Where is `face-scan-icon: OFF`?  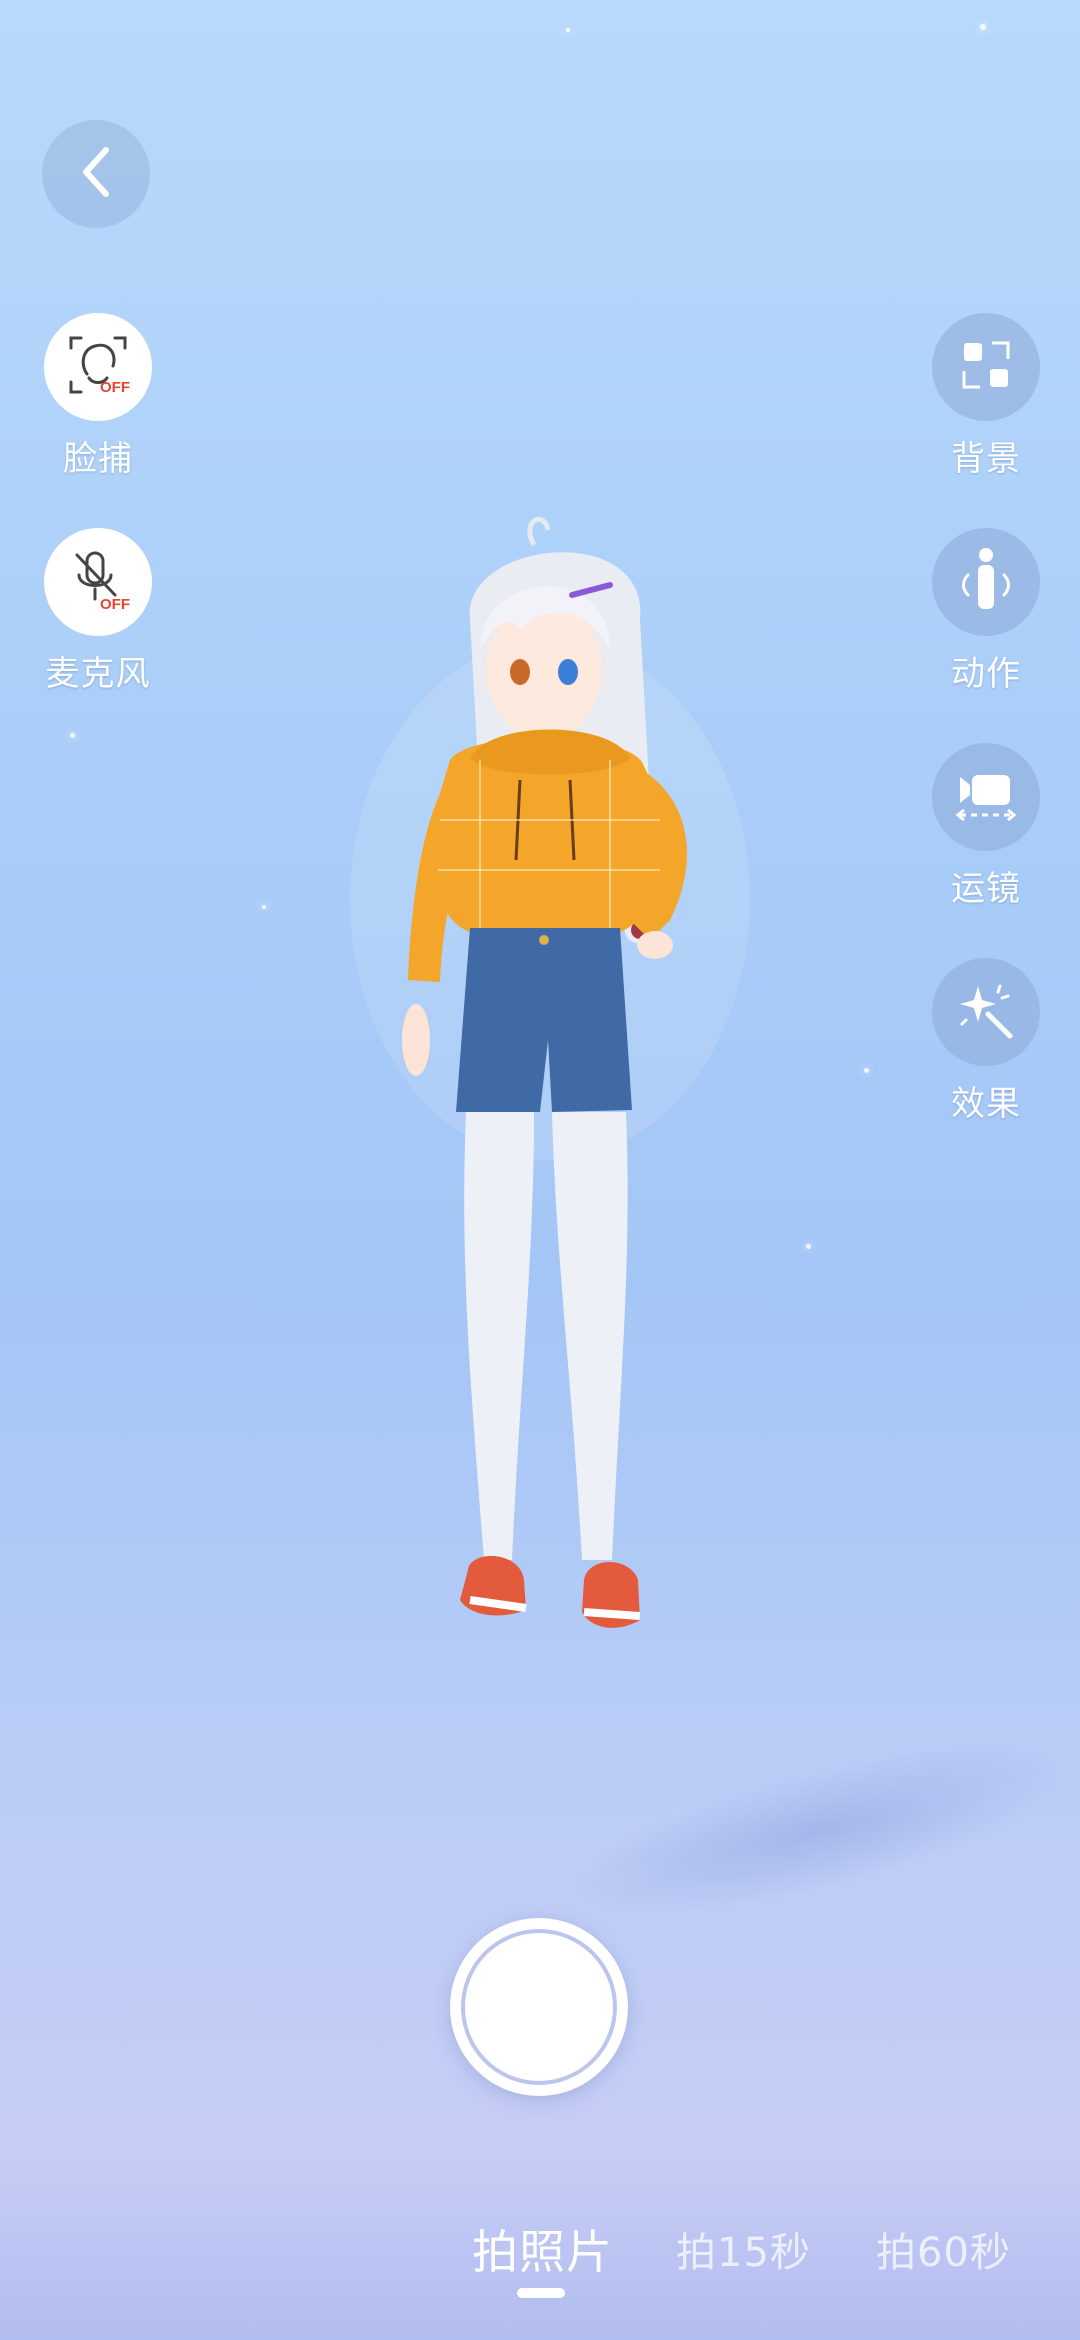
face-scan-icon: OFF is located at coordinates (98, 367).